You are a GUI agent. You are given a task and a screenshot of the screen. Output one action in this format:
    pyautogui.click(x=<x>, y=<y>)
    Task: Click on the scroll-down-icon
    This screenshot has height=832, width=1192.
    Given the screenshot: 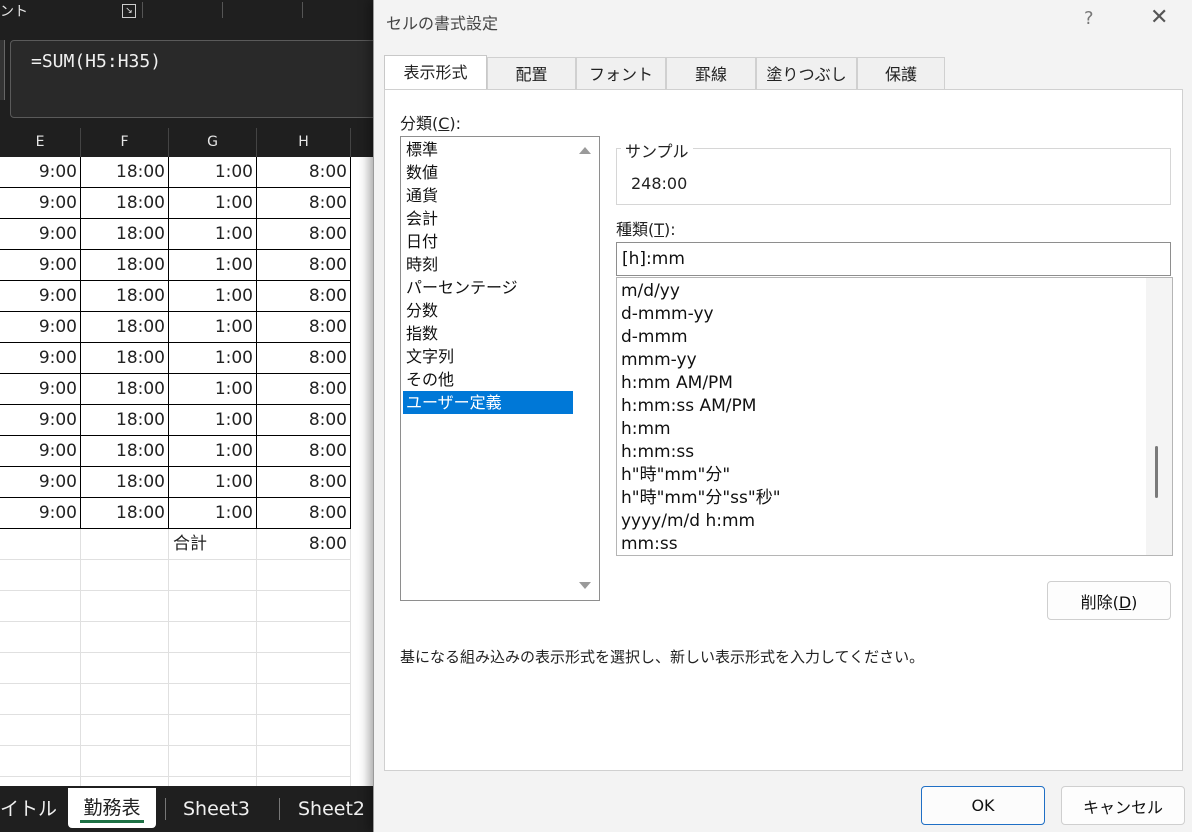 What is the action you would take?
    pyautogui.click(x=585, y=585)
    